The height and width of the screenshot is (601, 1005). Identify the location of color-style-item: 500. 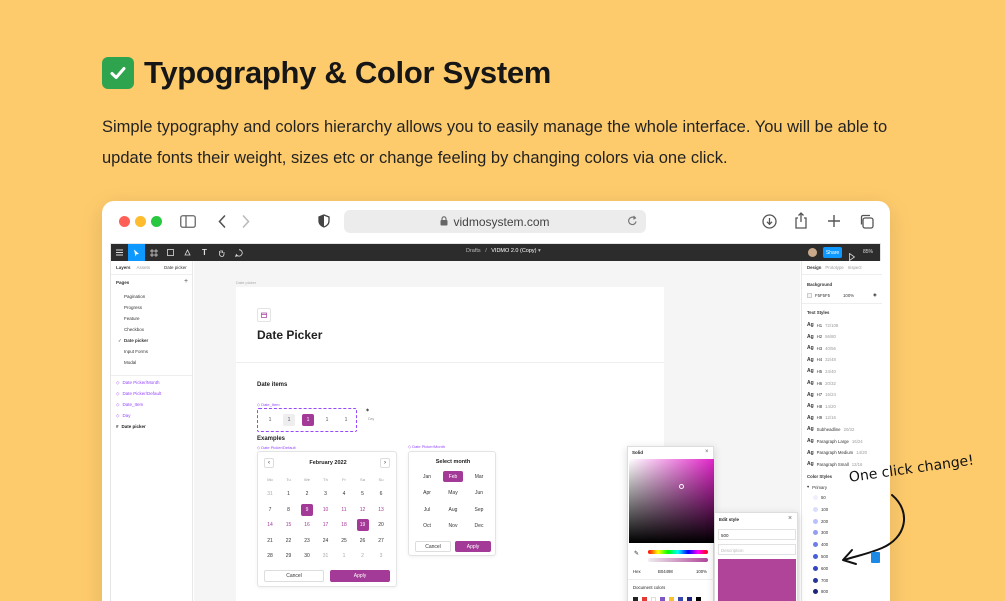
(820, 556).